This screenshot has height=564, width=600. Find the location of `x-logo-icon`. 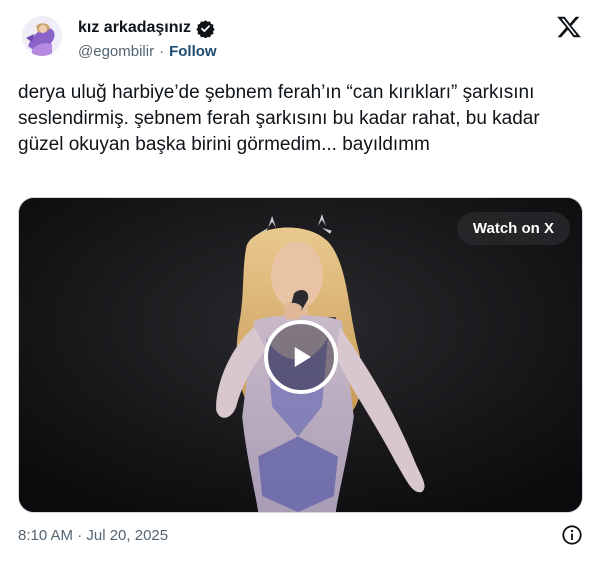

x-logo-icon is located at coordinates (569, 27).